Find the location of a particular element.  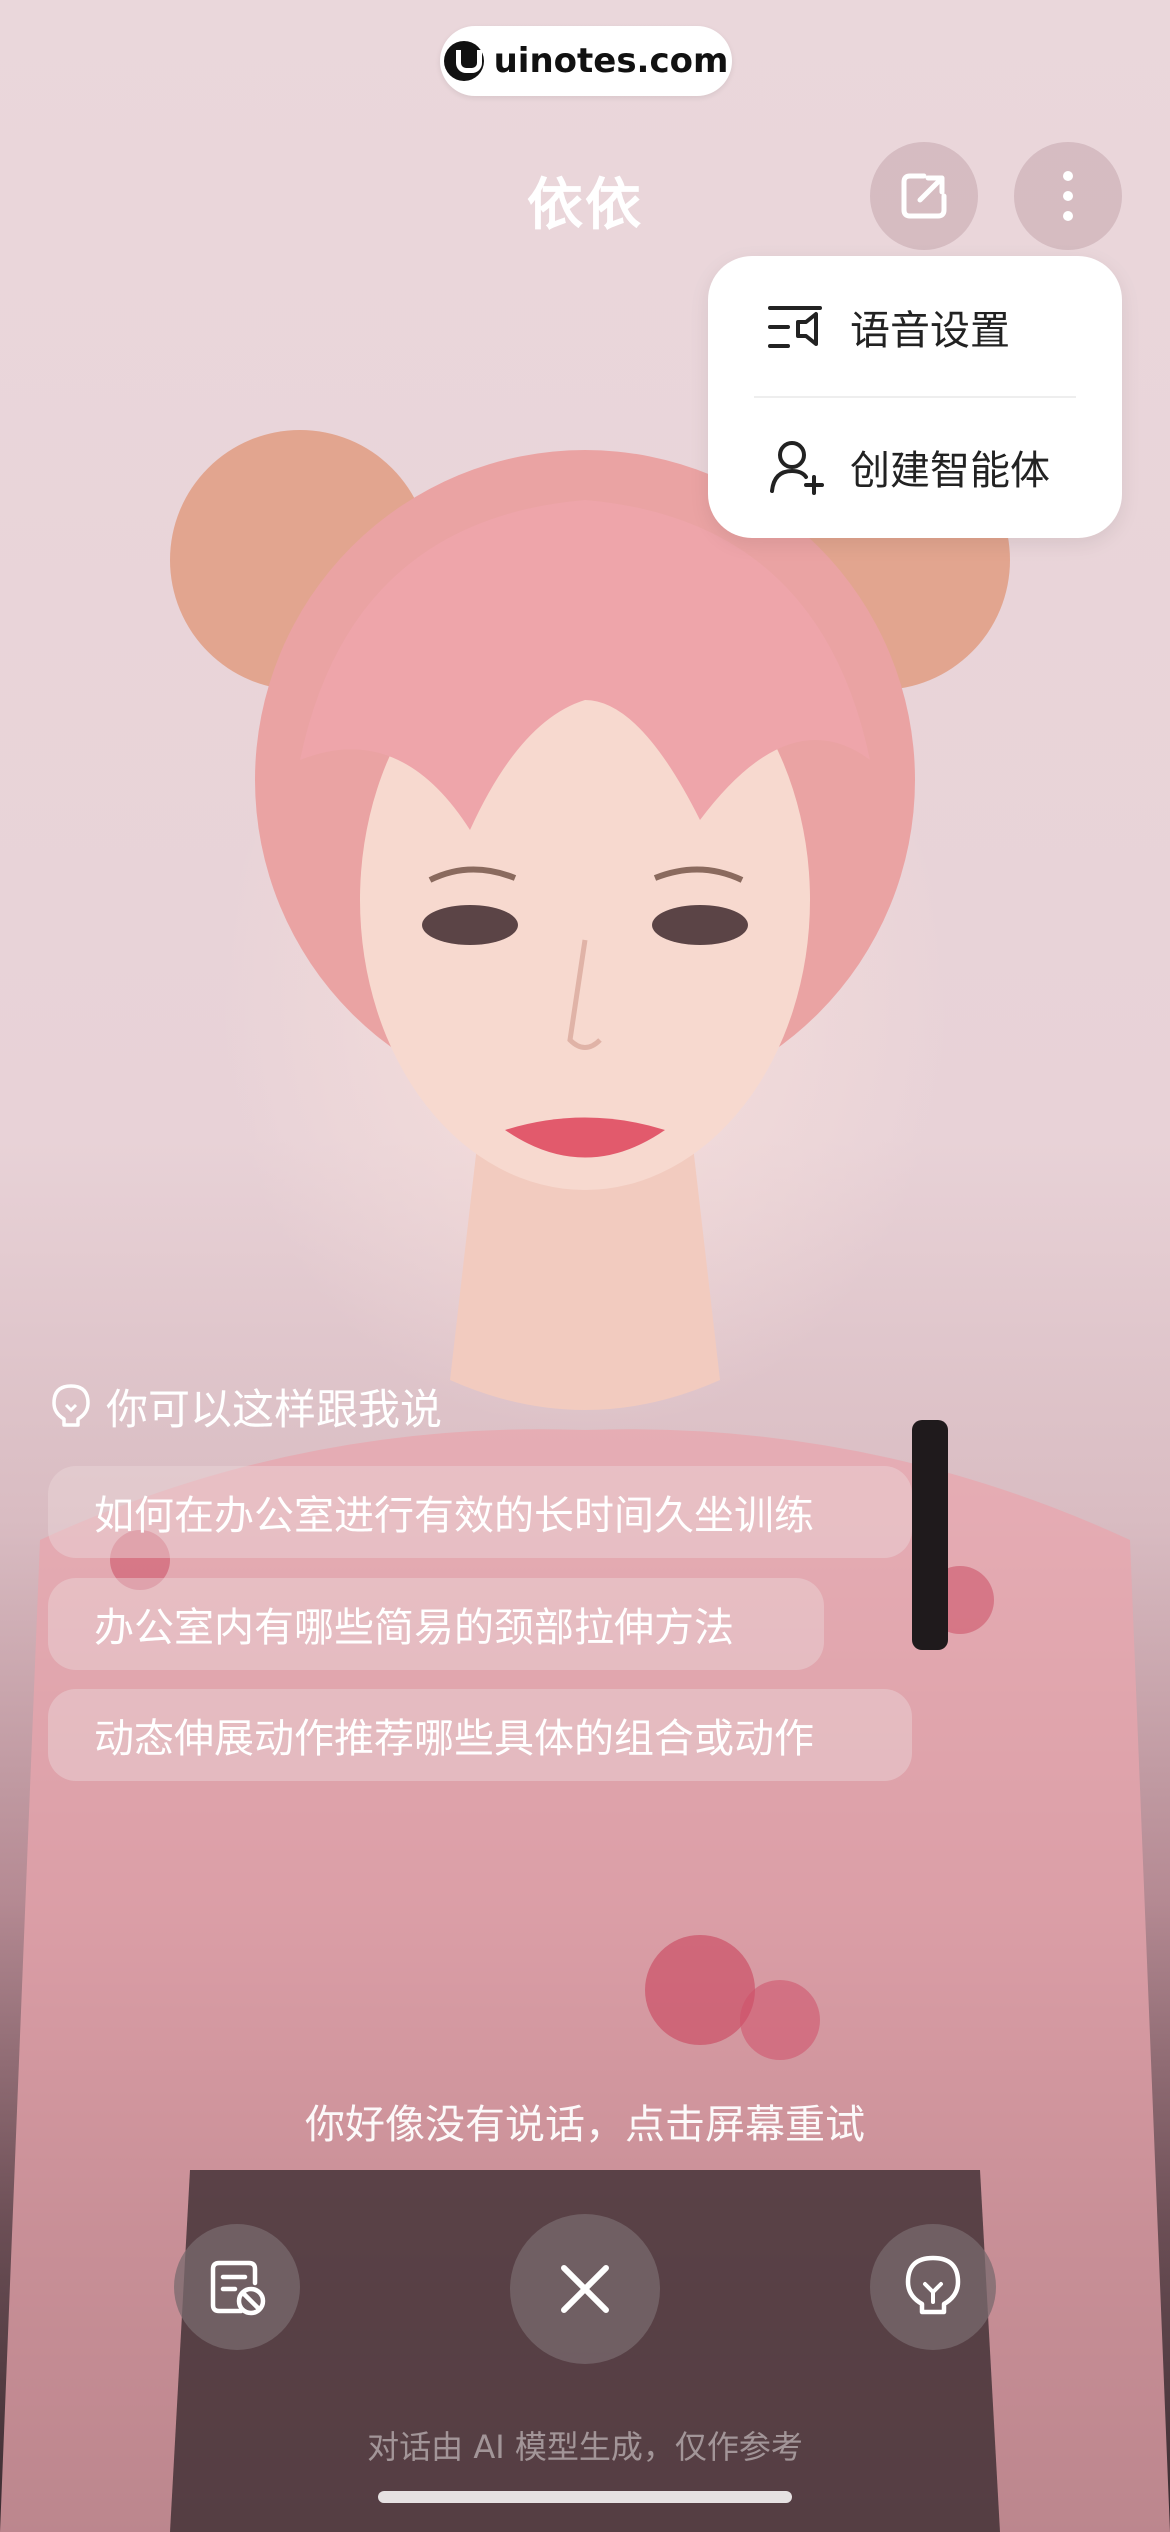

menu-item-voice-settings: 语音设置 is located at coordinates (925, 327).